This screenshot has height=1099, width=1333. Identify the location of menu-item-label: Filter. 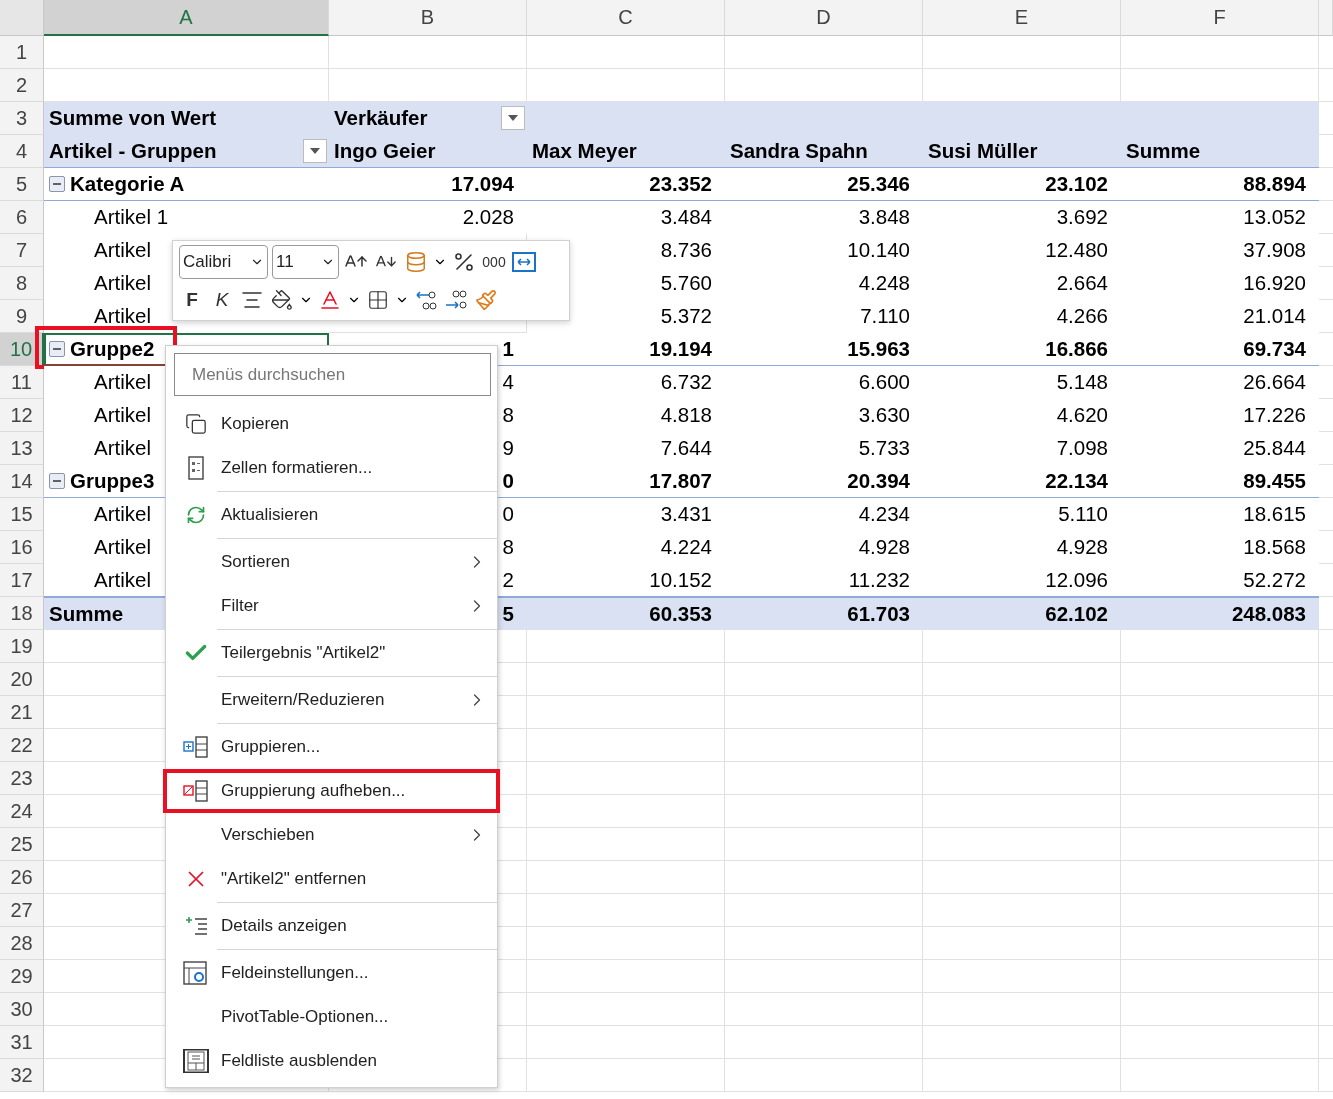
(240, 606).